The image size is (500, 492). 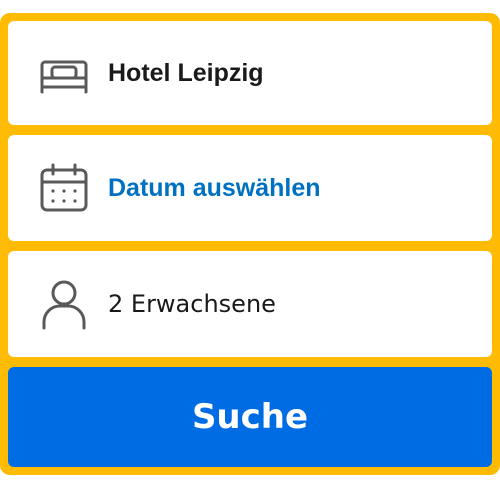 What do you see at coordinates (64, 188) in the screenshot?
I see `calendar-icon` at bounding box center [64, 188].